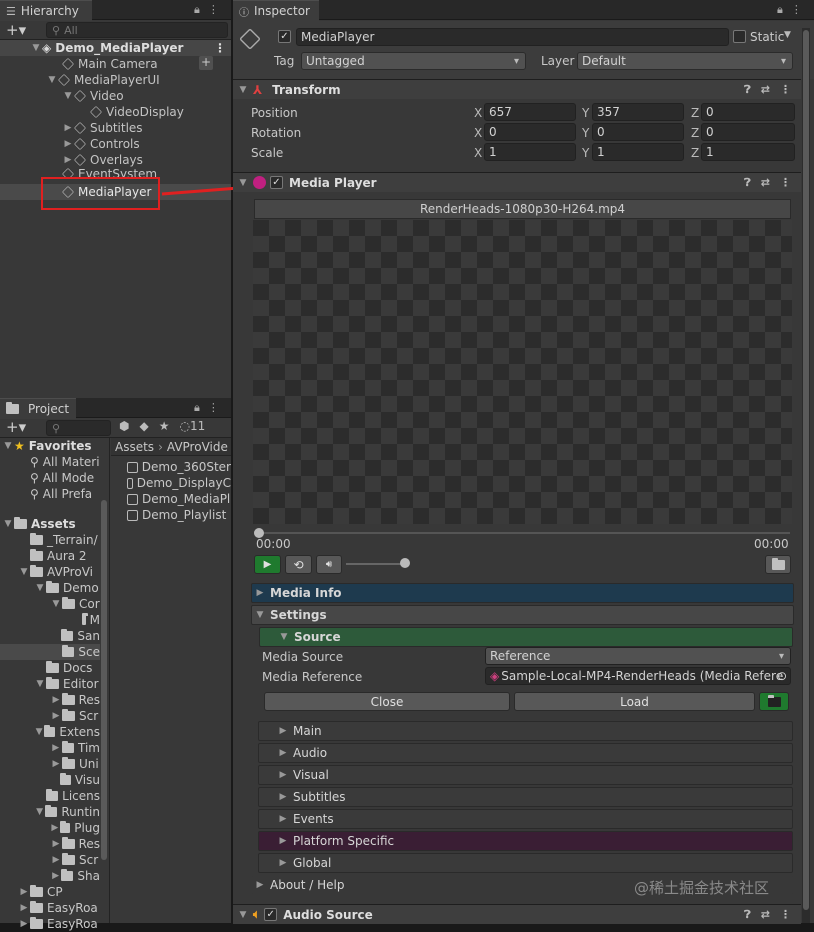  Describe the element at coordinates (685, 61) in the screenshot. I see `layer-dropdown: Default` at that location.